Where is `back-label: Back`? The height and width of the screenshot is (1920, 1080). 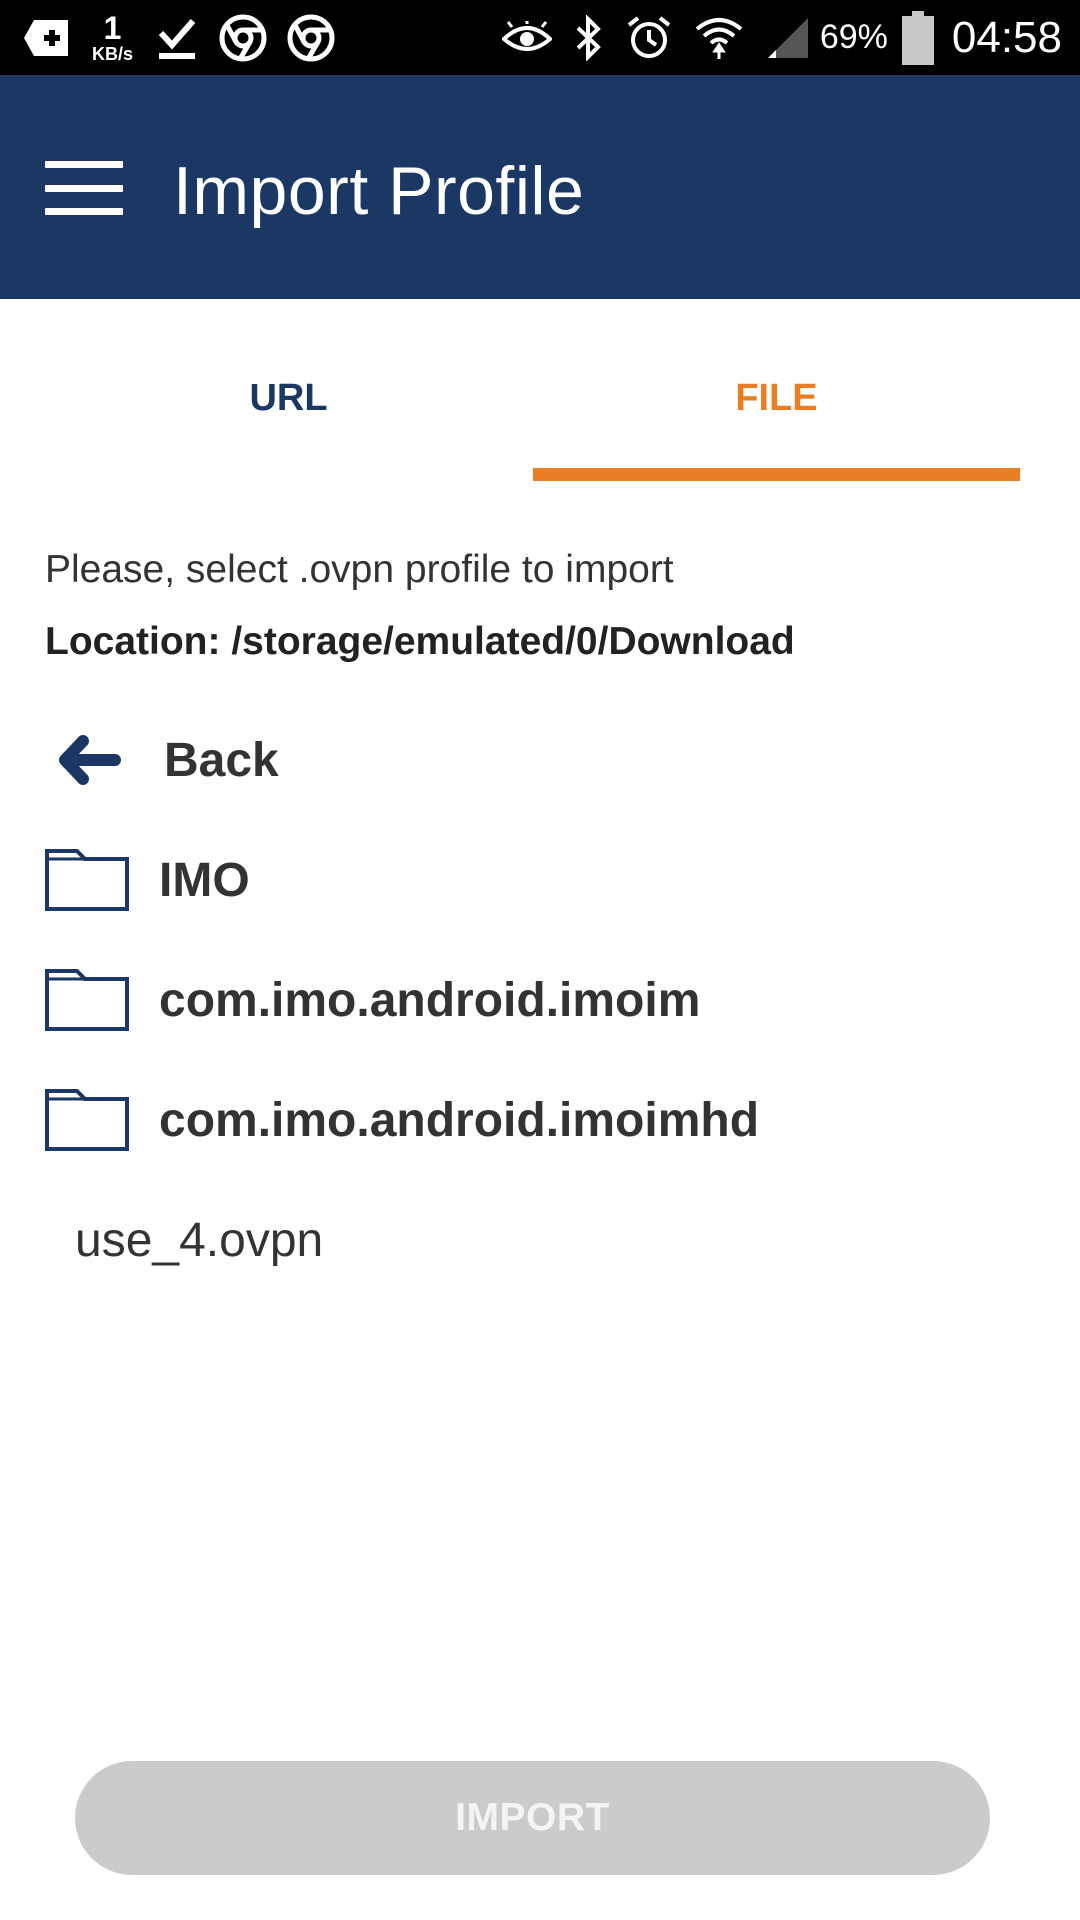
back-label: Back is located at coordinates (221, 760).